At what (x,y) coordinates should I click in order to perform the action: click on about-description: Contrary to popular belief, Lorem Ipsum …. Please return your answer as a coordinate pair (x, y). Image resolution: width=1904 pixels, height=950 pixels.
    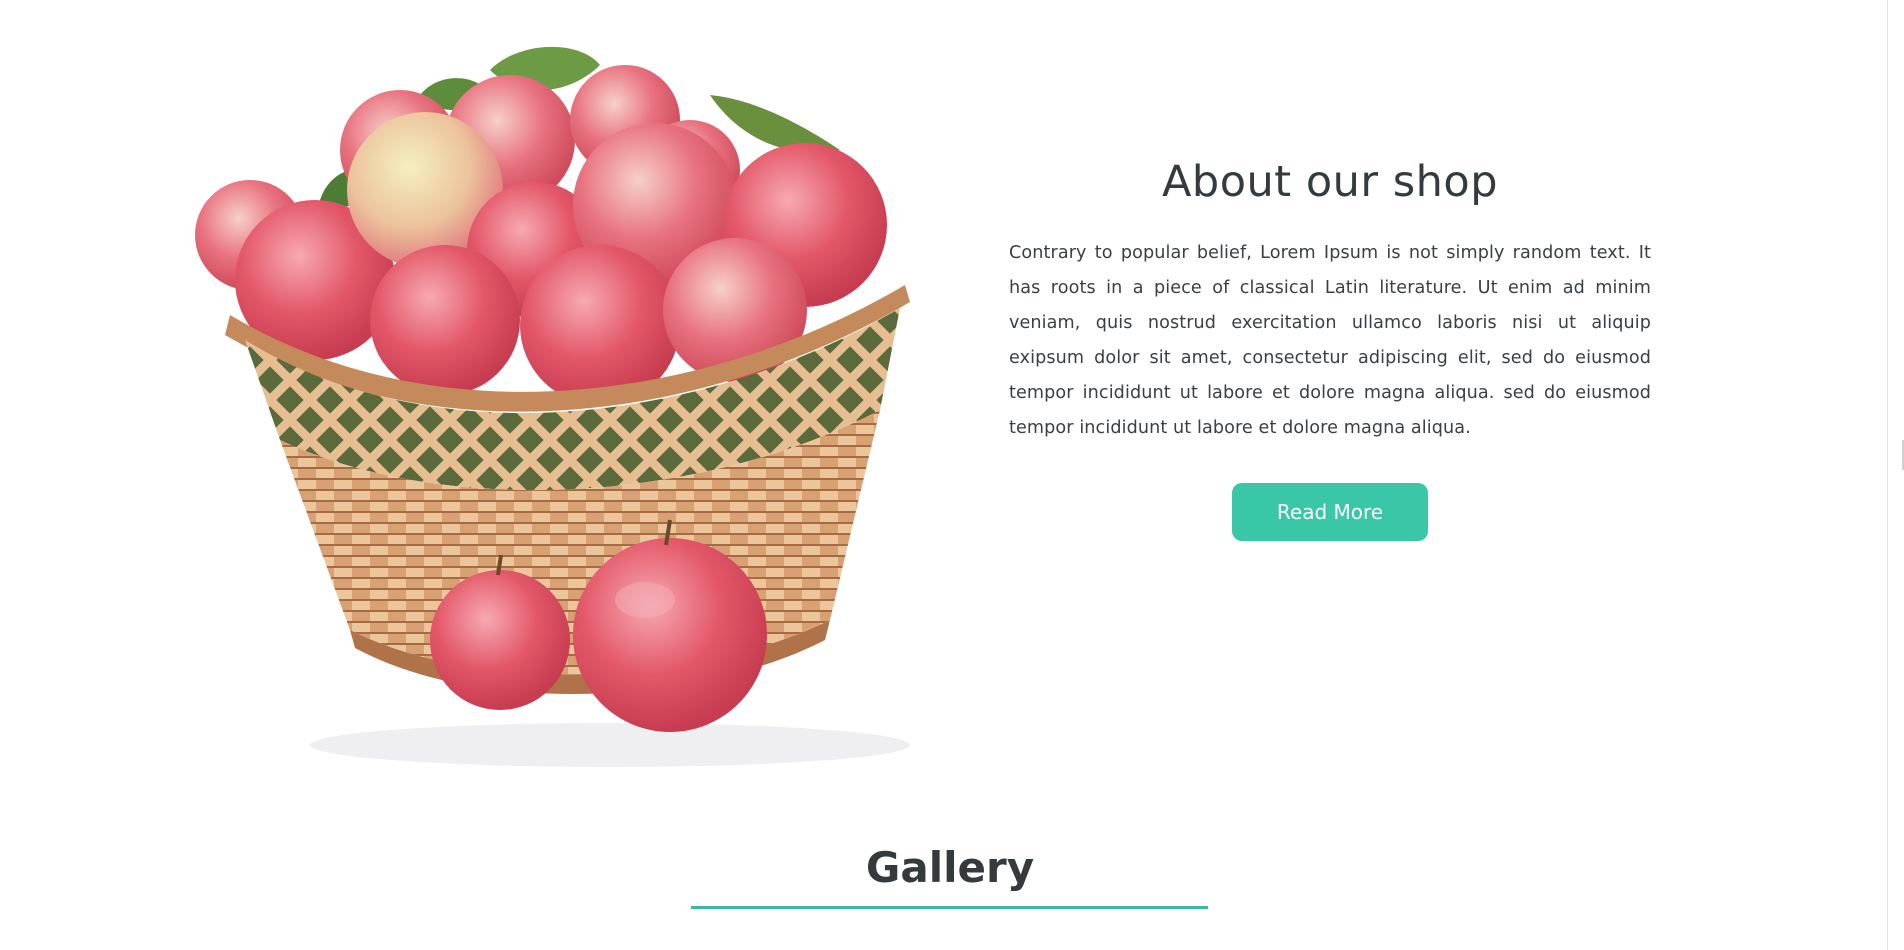
    Looking at the image, I should click on (1330, 340).